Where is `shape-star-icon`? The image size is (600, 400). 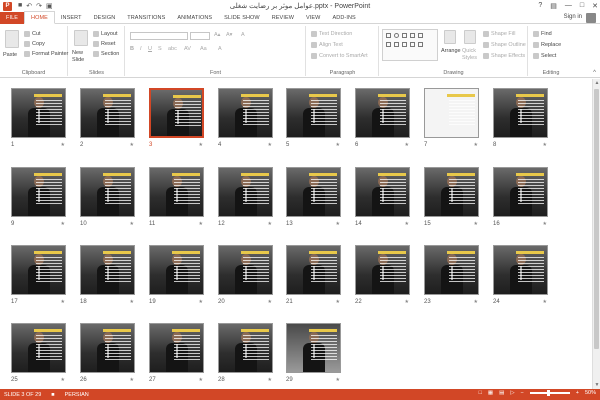
shape-star-icon is located at coordinates (396, 44).